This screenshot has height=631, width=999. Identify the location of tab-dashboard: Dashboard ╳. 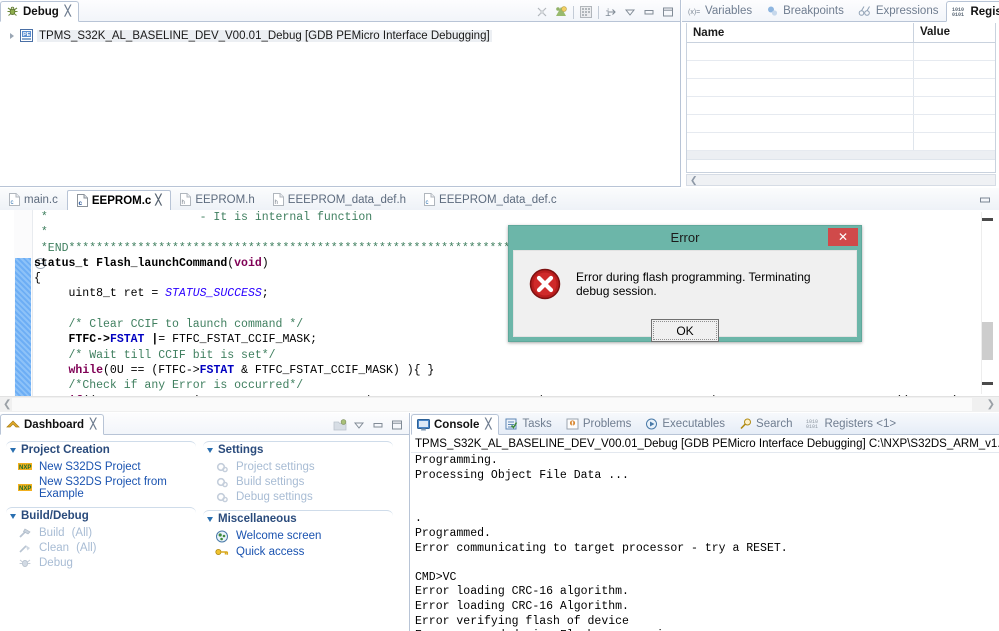
(52, 424).